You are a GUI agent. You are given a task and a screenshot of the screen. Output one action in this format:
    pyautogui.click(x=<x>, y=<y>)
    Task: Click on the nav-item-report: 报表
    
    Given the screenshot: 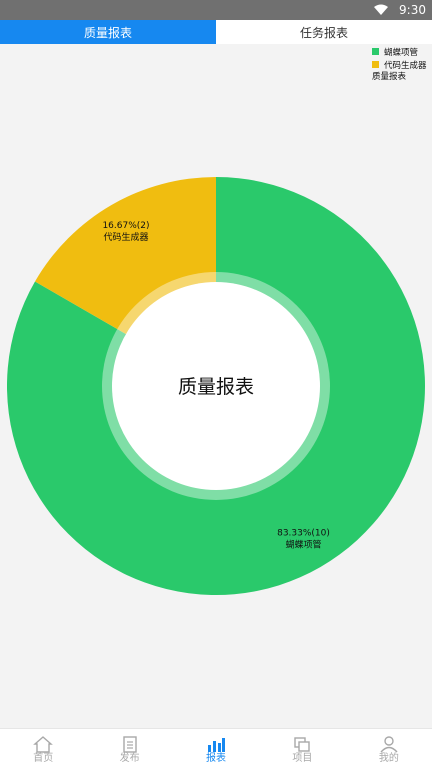 What is the action you would take?
    pyautogui.click(x=216, y=749)
    